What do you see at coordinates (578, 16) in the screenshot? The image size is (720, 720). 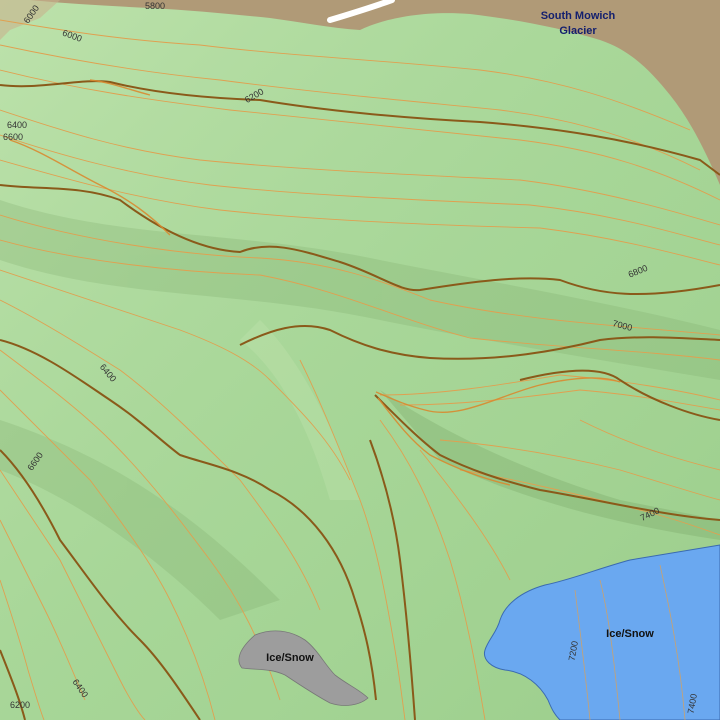 I see `glacier-name-line1: South Mowich` at bounding box center [578, 16].